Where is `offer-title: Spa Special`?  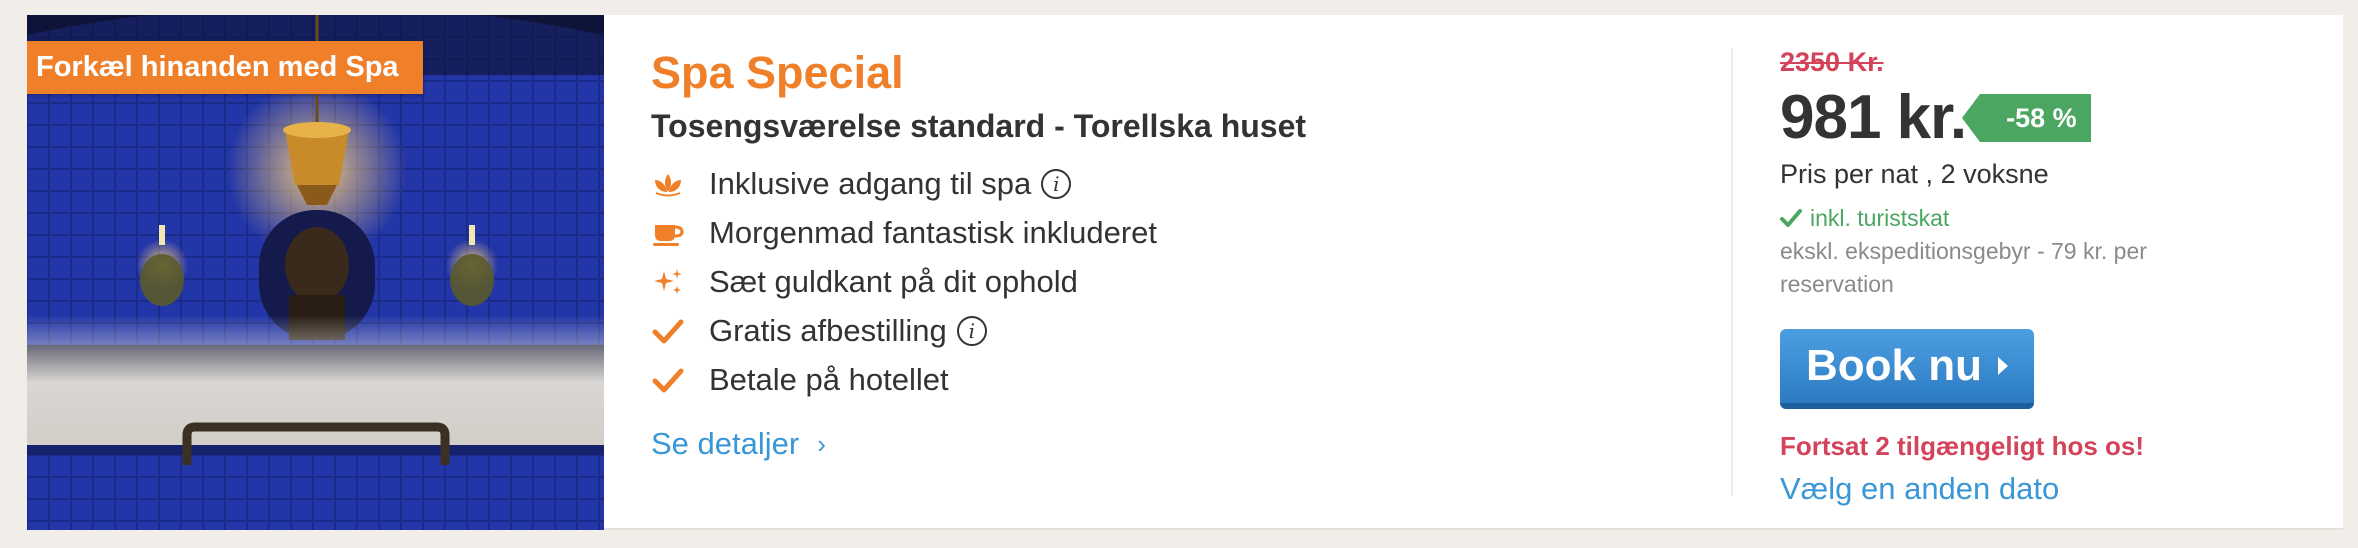 offer-title: Spa Special is located at coordinates (1171, 73).